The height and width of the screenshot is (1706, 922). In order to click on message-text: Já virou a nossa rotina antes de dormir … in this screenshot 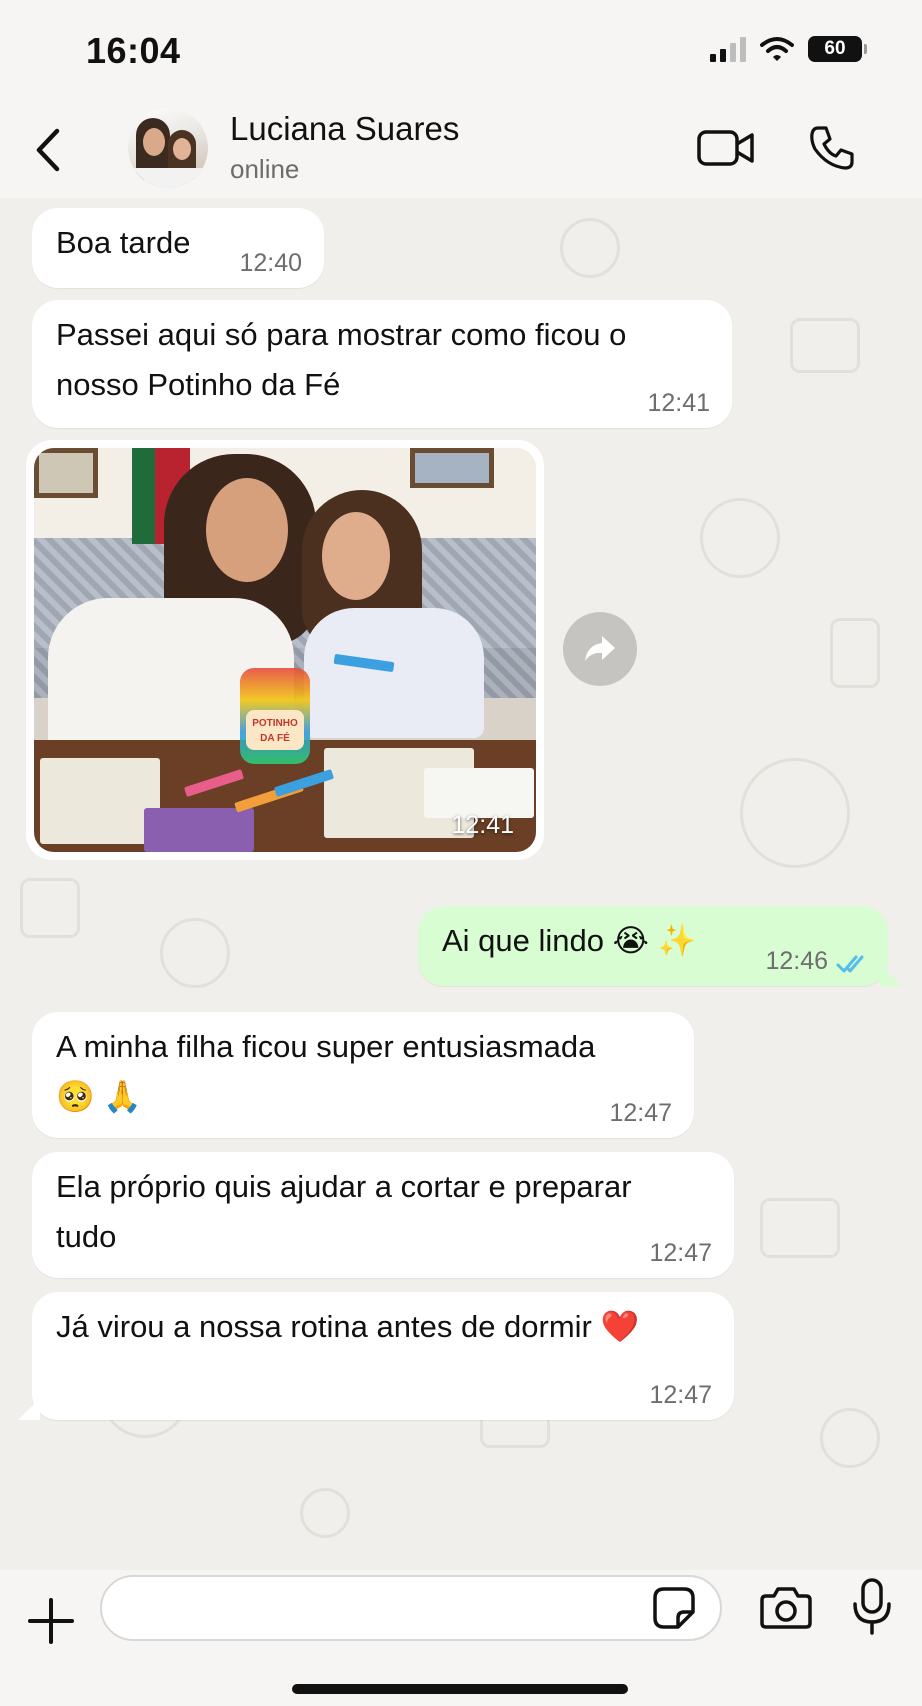, I will do `click(348, 1326)`.